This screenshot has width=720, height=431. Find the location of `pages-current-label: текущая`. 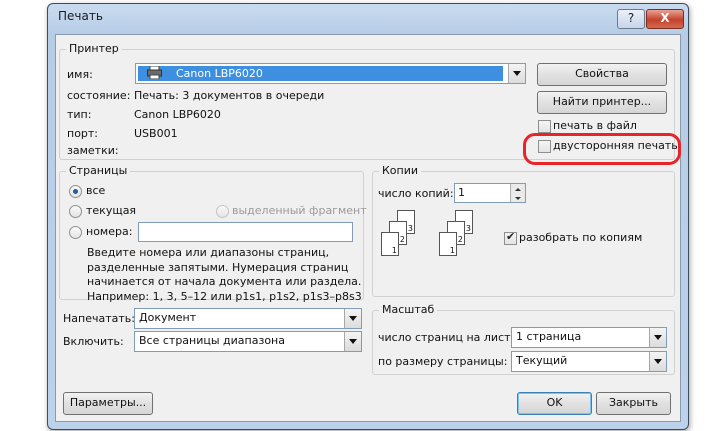

pages-current-label: текущая is located at coordinates (111, 210).